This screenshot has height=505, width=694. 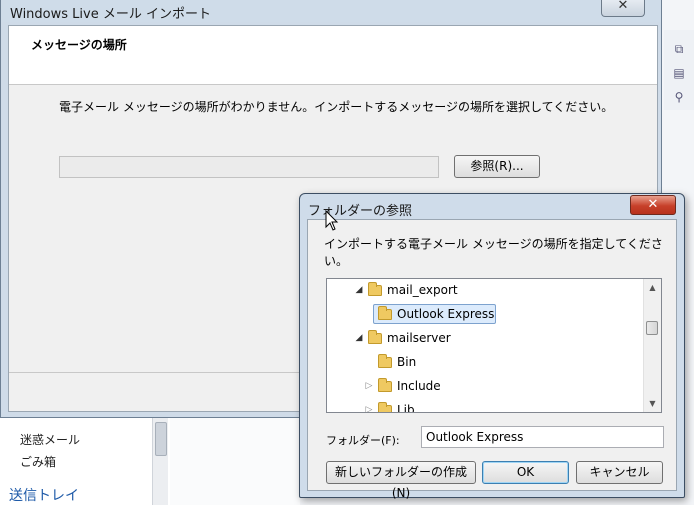 I want to click on wizard-titlebar: Windows Live メール インポート, so click(x=331, y=11).